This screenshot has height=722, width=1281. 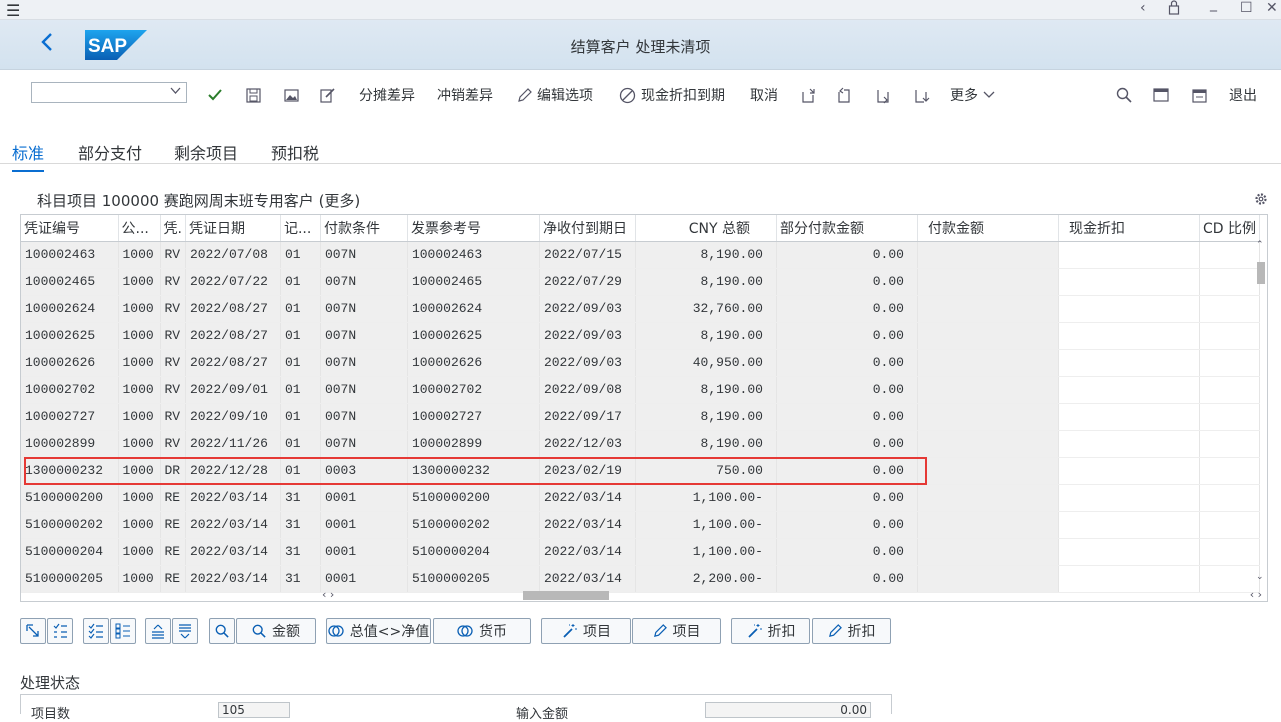 I want to click on more-button: 更多, so click(x=972, y=95).